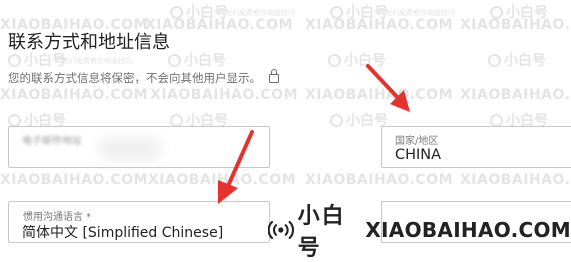 This screenshot has width=571, height=262. What do you see at coordinates (123, 233) in the screenshot?
I see `language-field-value: 简体中文 [Simplified Chinese]` at bounding box center [123, 233].